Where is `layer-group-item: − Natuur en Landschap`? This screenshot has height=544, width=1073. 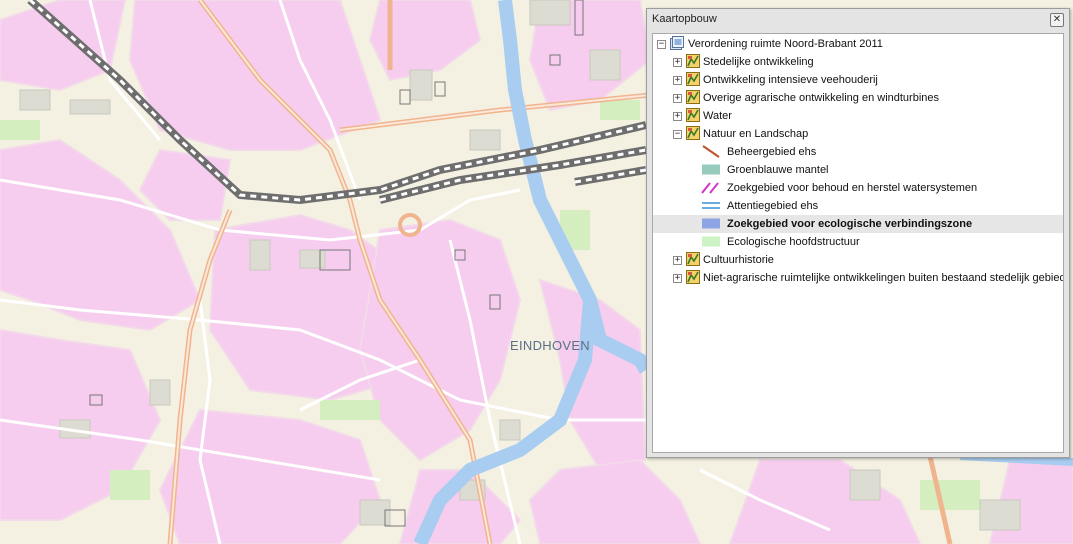
layer-group-item: − Natuur en Landschap is located at coordinates (858, 134).